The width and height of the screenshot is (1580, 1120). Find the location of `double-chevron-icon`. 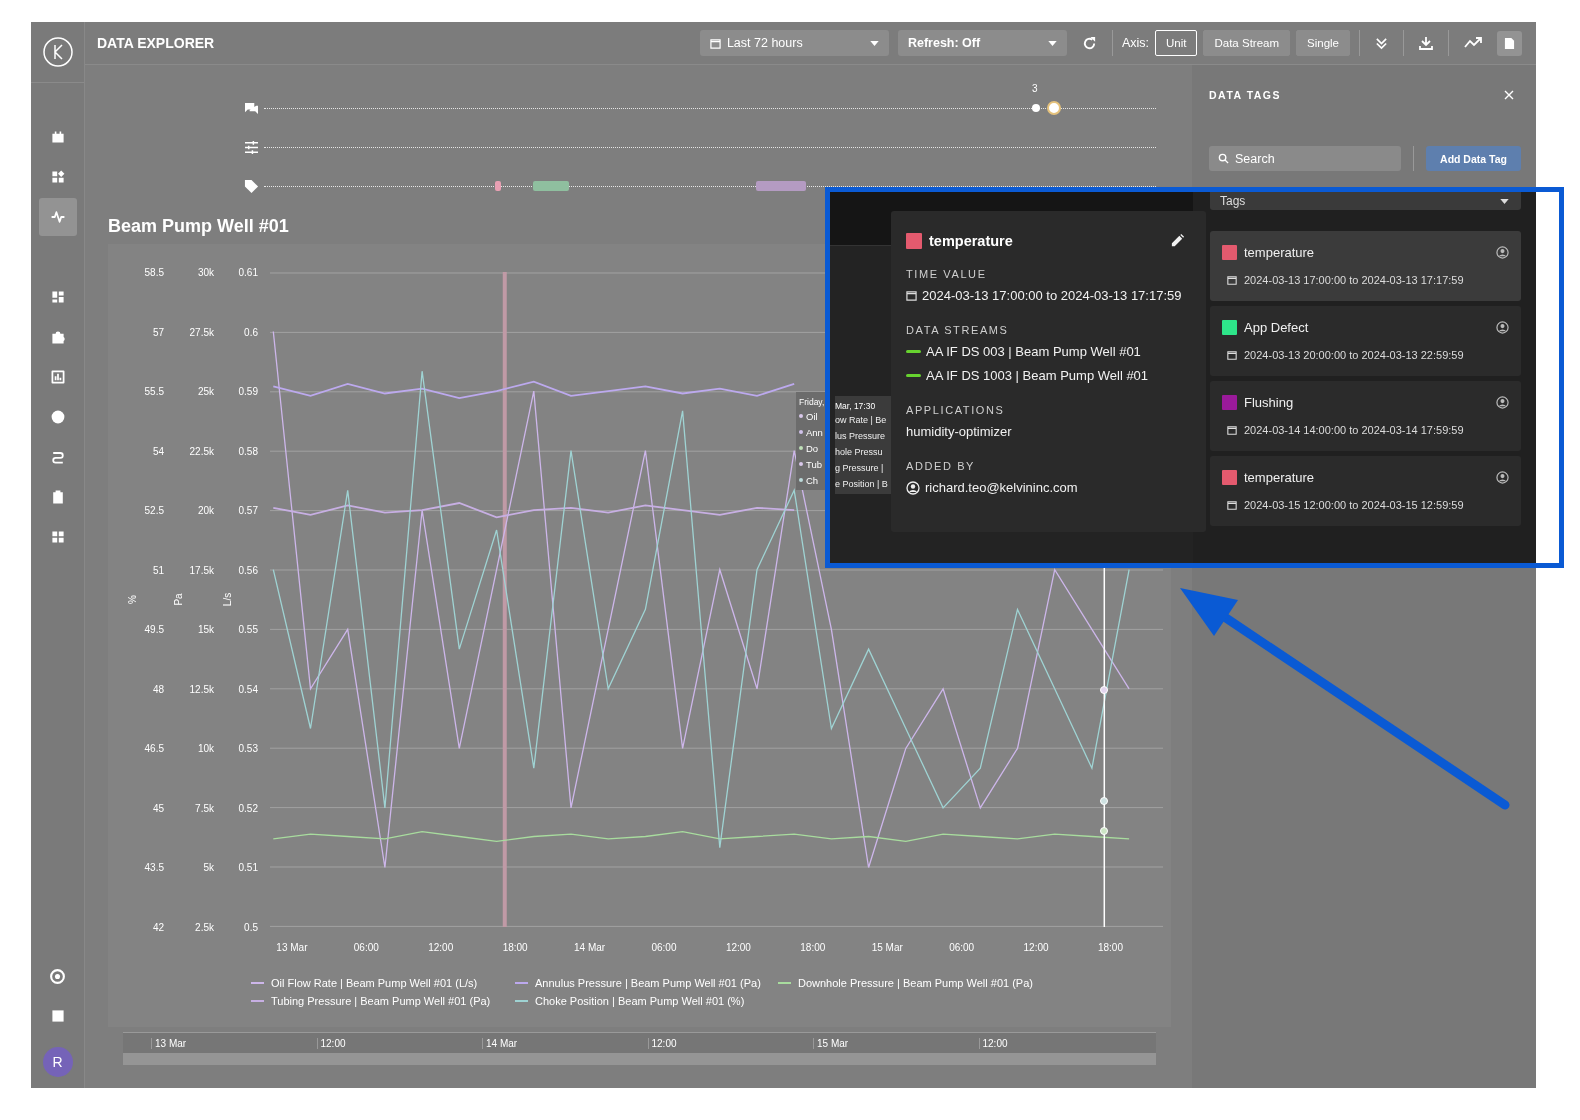

double-chevron-icon is located at coordinates (1381, 43).